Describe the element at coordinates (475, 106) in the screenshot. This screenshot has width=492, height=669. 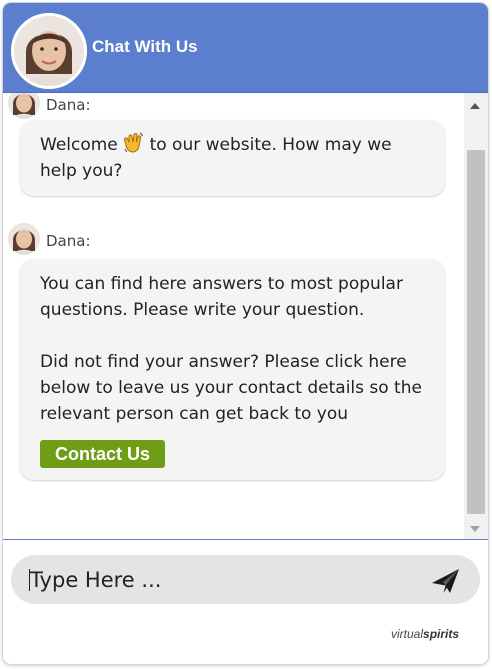
I see `scroll-up-icon` at that location.